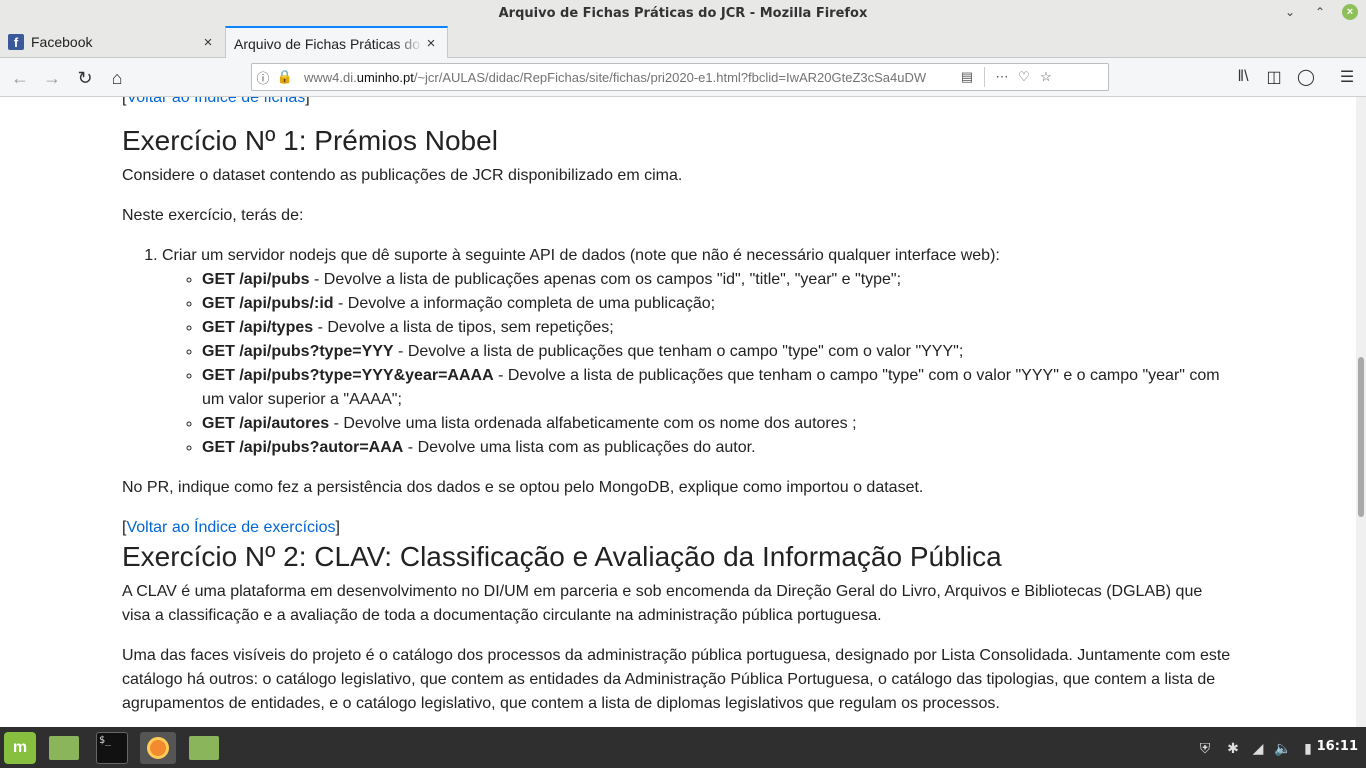  What do you see at coordinates (1024, 77) in the screenshot?
I see `pocket-icon: ♡` at bounding box center [1024, 77].